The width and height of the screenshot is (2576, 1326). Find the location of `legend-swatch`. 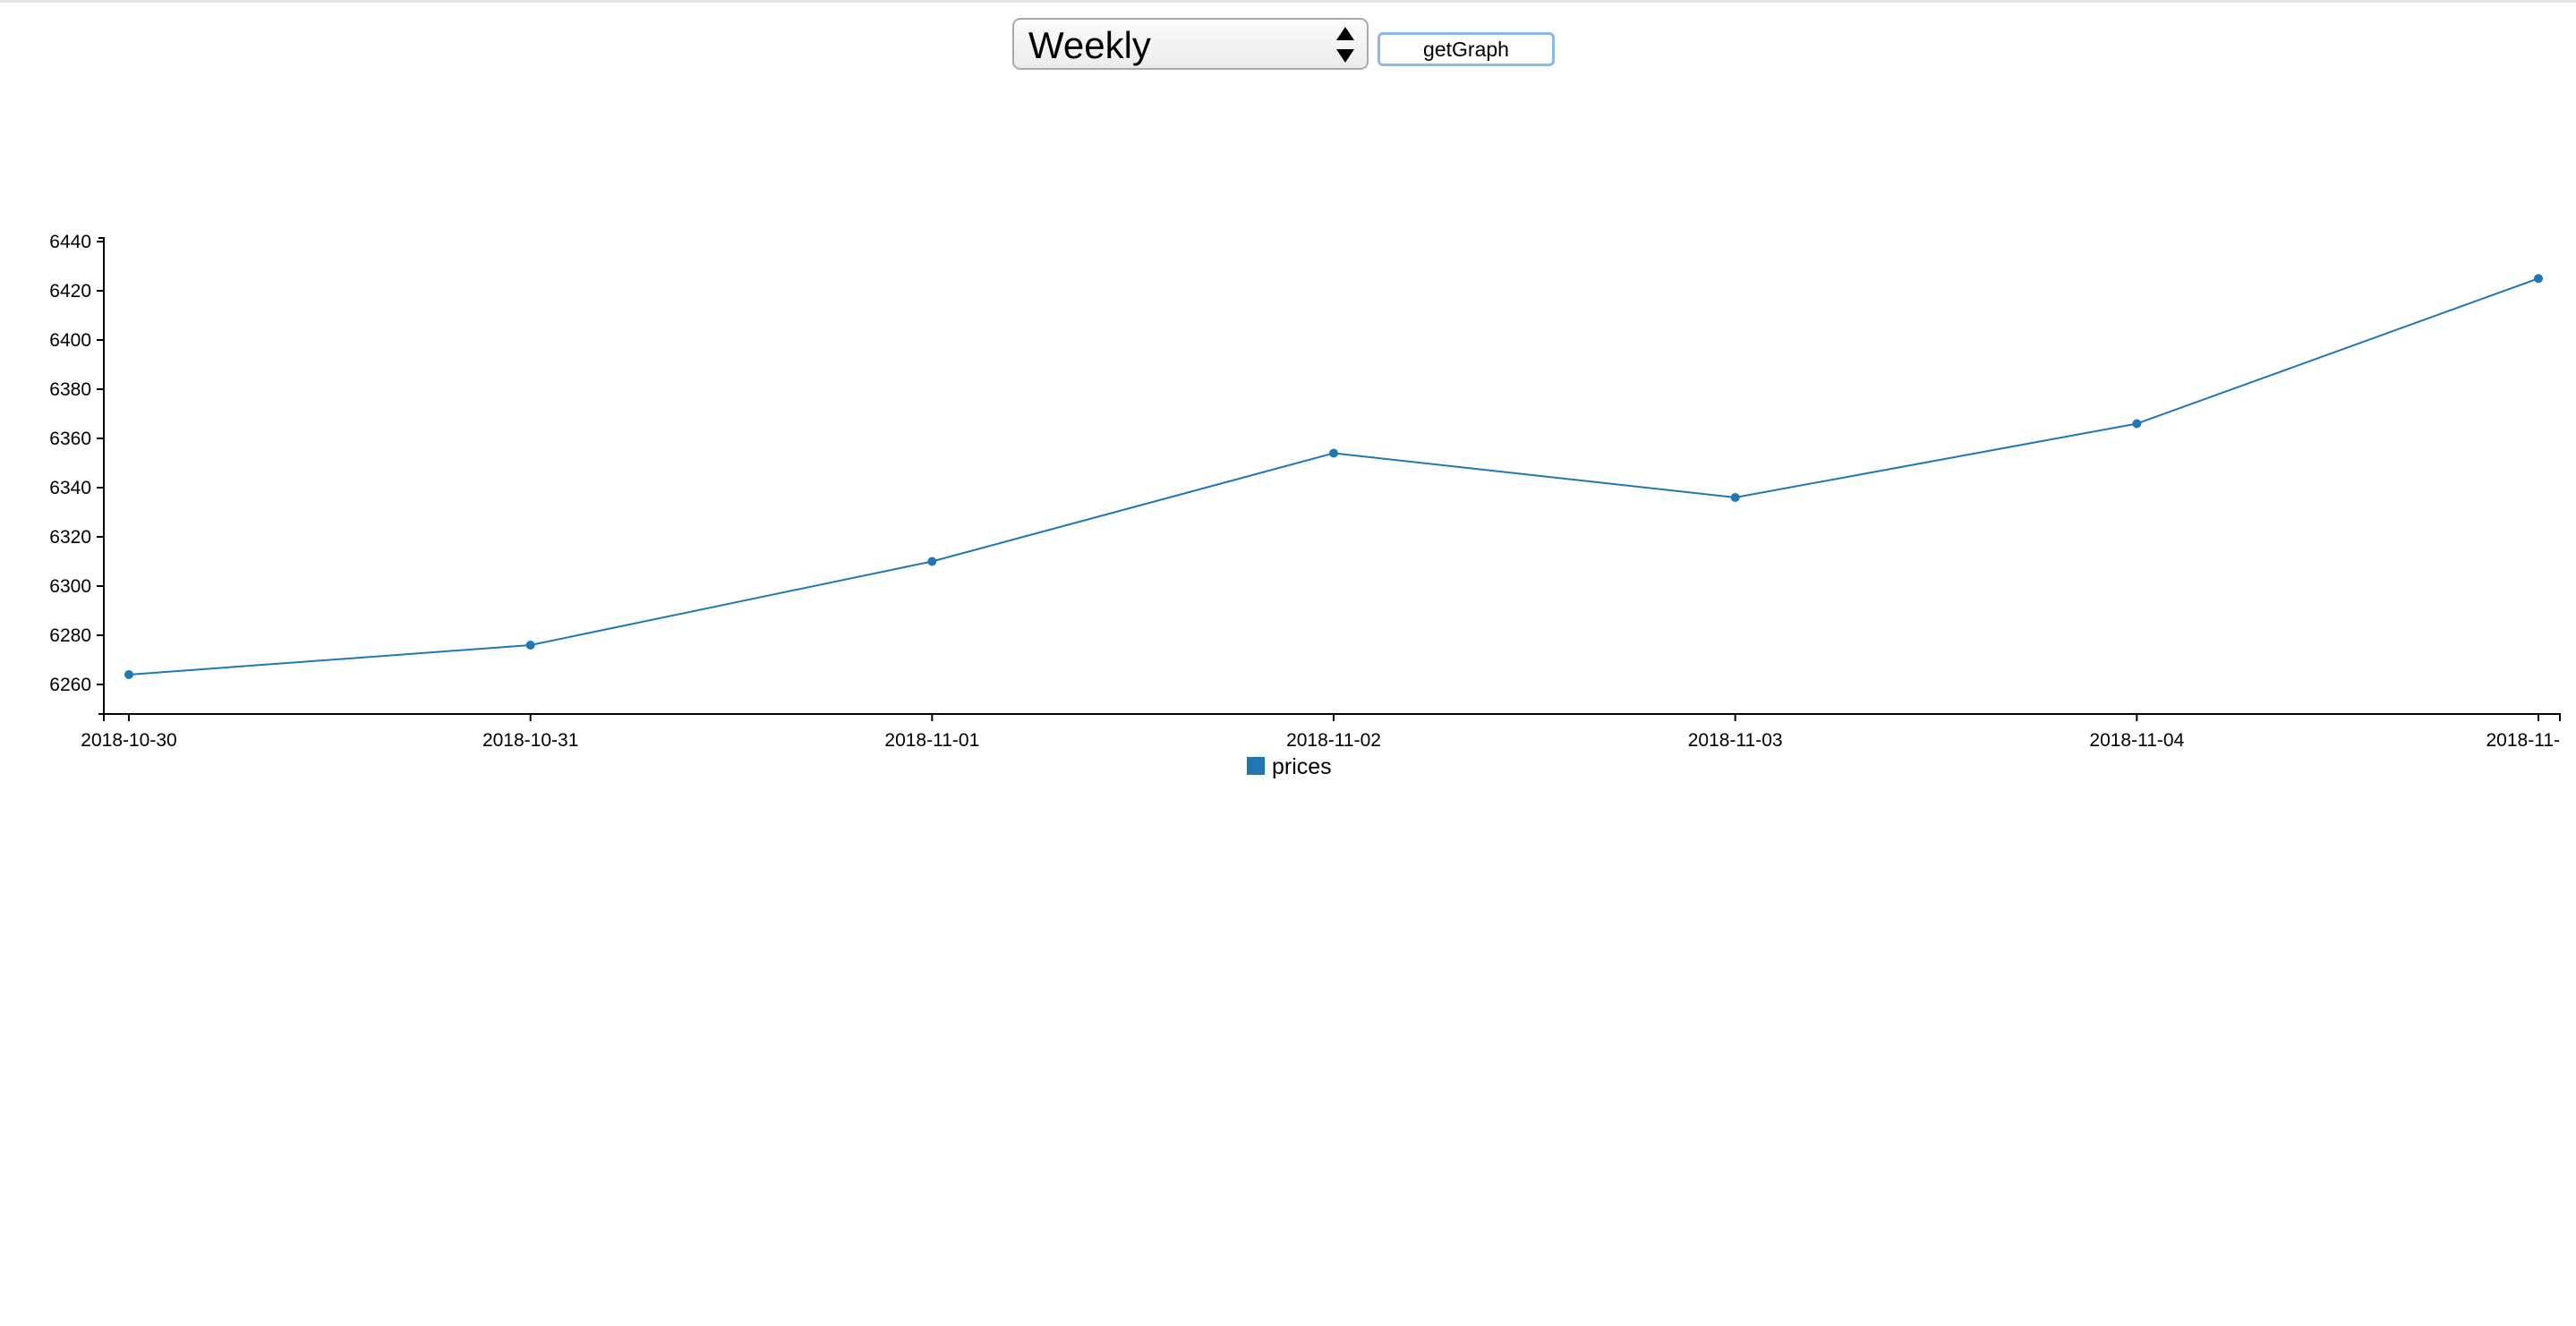

legend-swatch is located at coordinates (1256, 766).